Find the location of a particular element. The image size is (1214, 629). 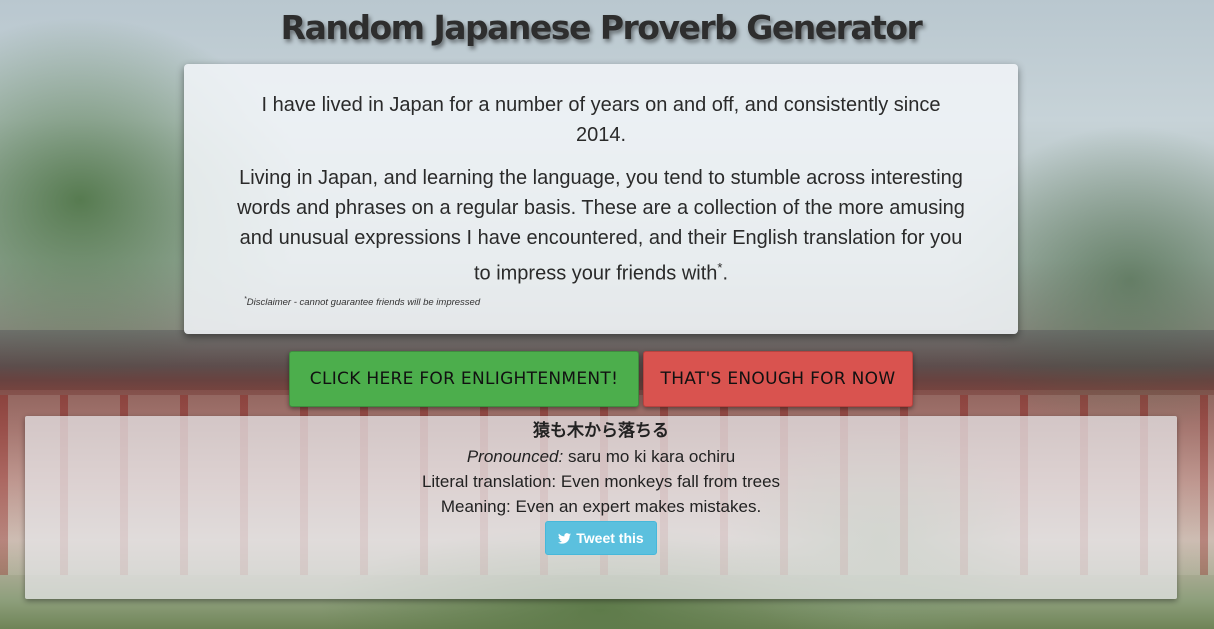

tweet-button-label: Tweet this is located at coordinates (610, 538).